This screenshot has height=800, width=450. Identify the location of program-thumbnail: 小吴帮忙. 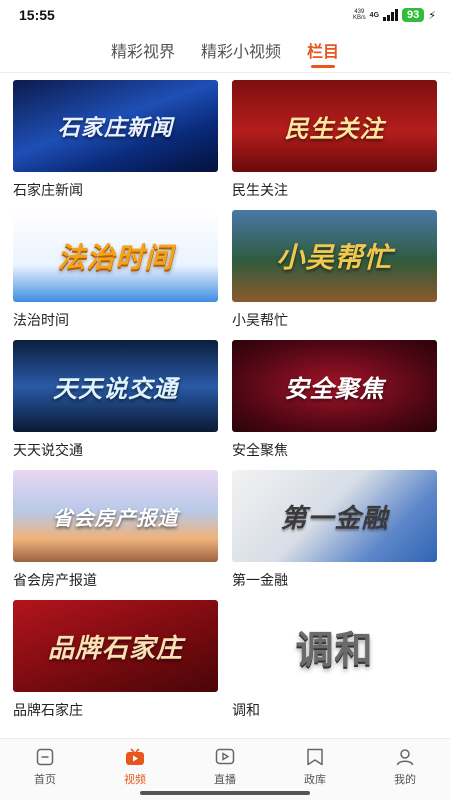
(334, 256).